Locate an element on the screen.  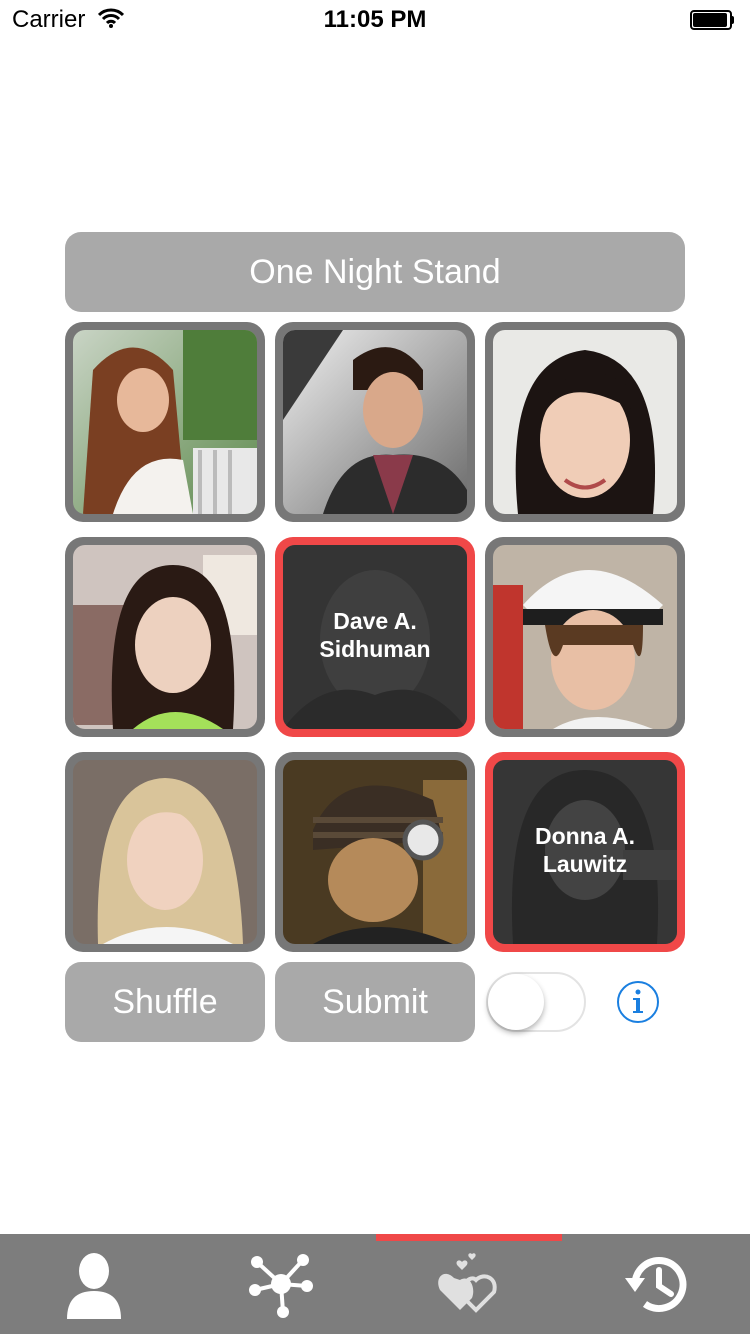
tab-network is located at coordinates (280, 1284).